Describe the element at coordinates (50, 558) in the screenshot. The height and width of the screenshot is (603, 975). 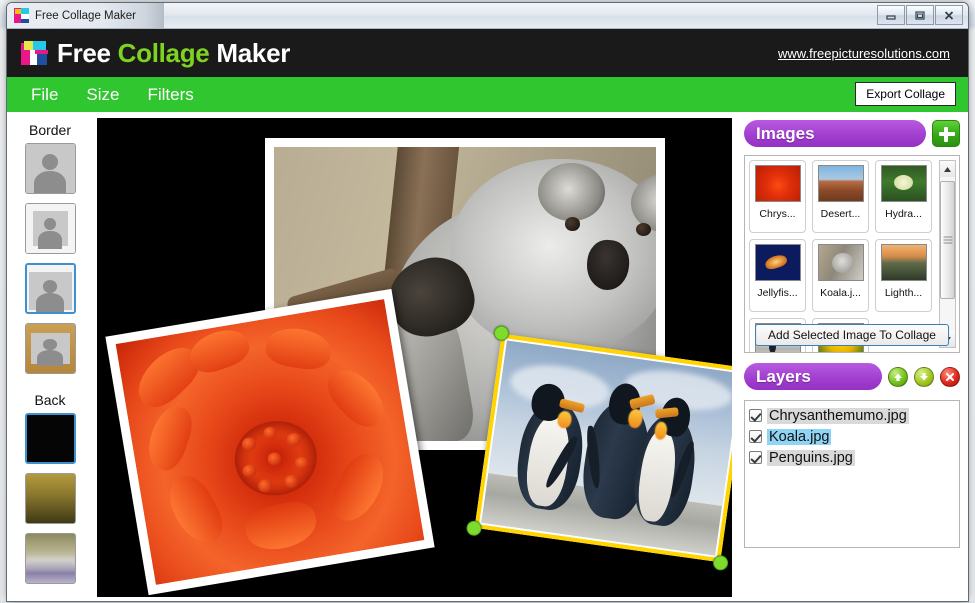
I see `background-option-landscape` at that location.